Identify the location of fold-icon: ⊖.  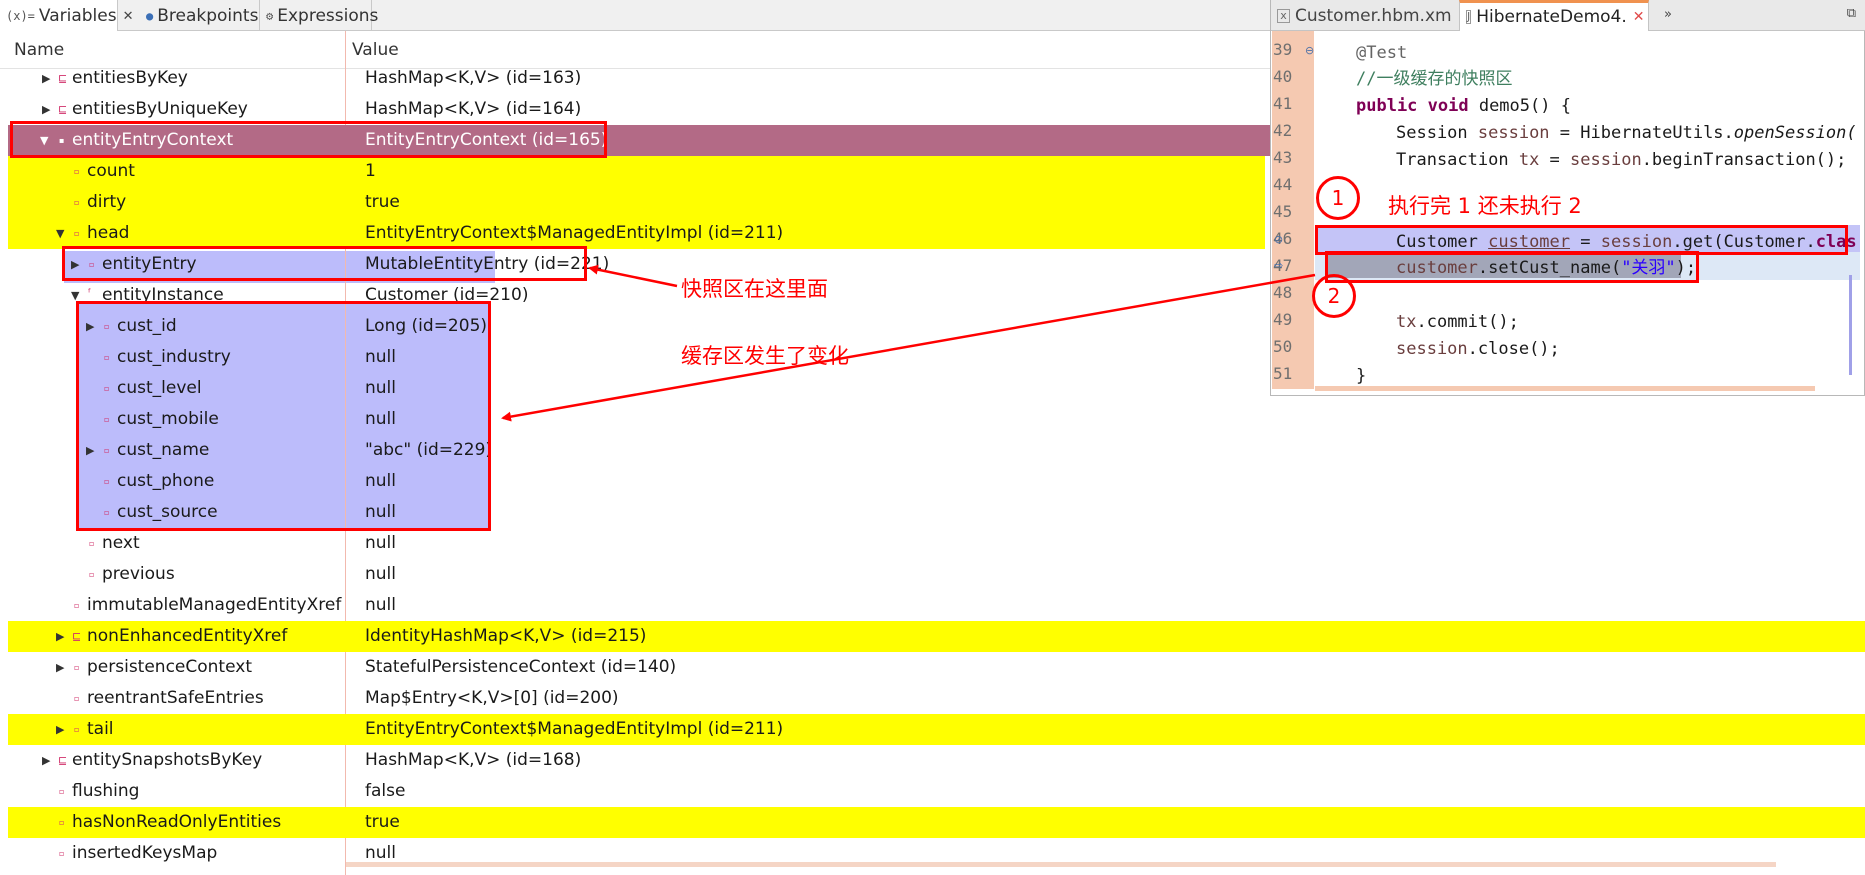
(1309, 50).